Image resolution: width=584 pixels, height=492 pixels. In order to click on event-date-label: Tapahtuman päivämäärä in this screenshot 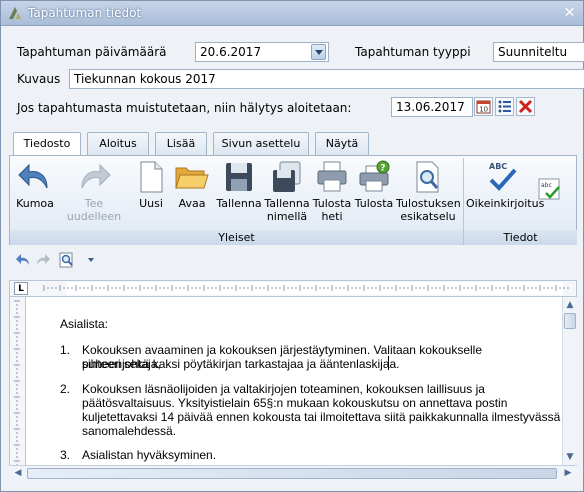, I will do `click(92, 52)`.